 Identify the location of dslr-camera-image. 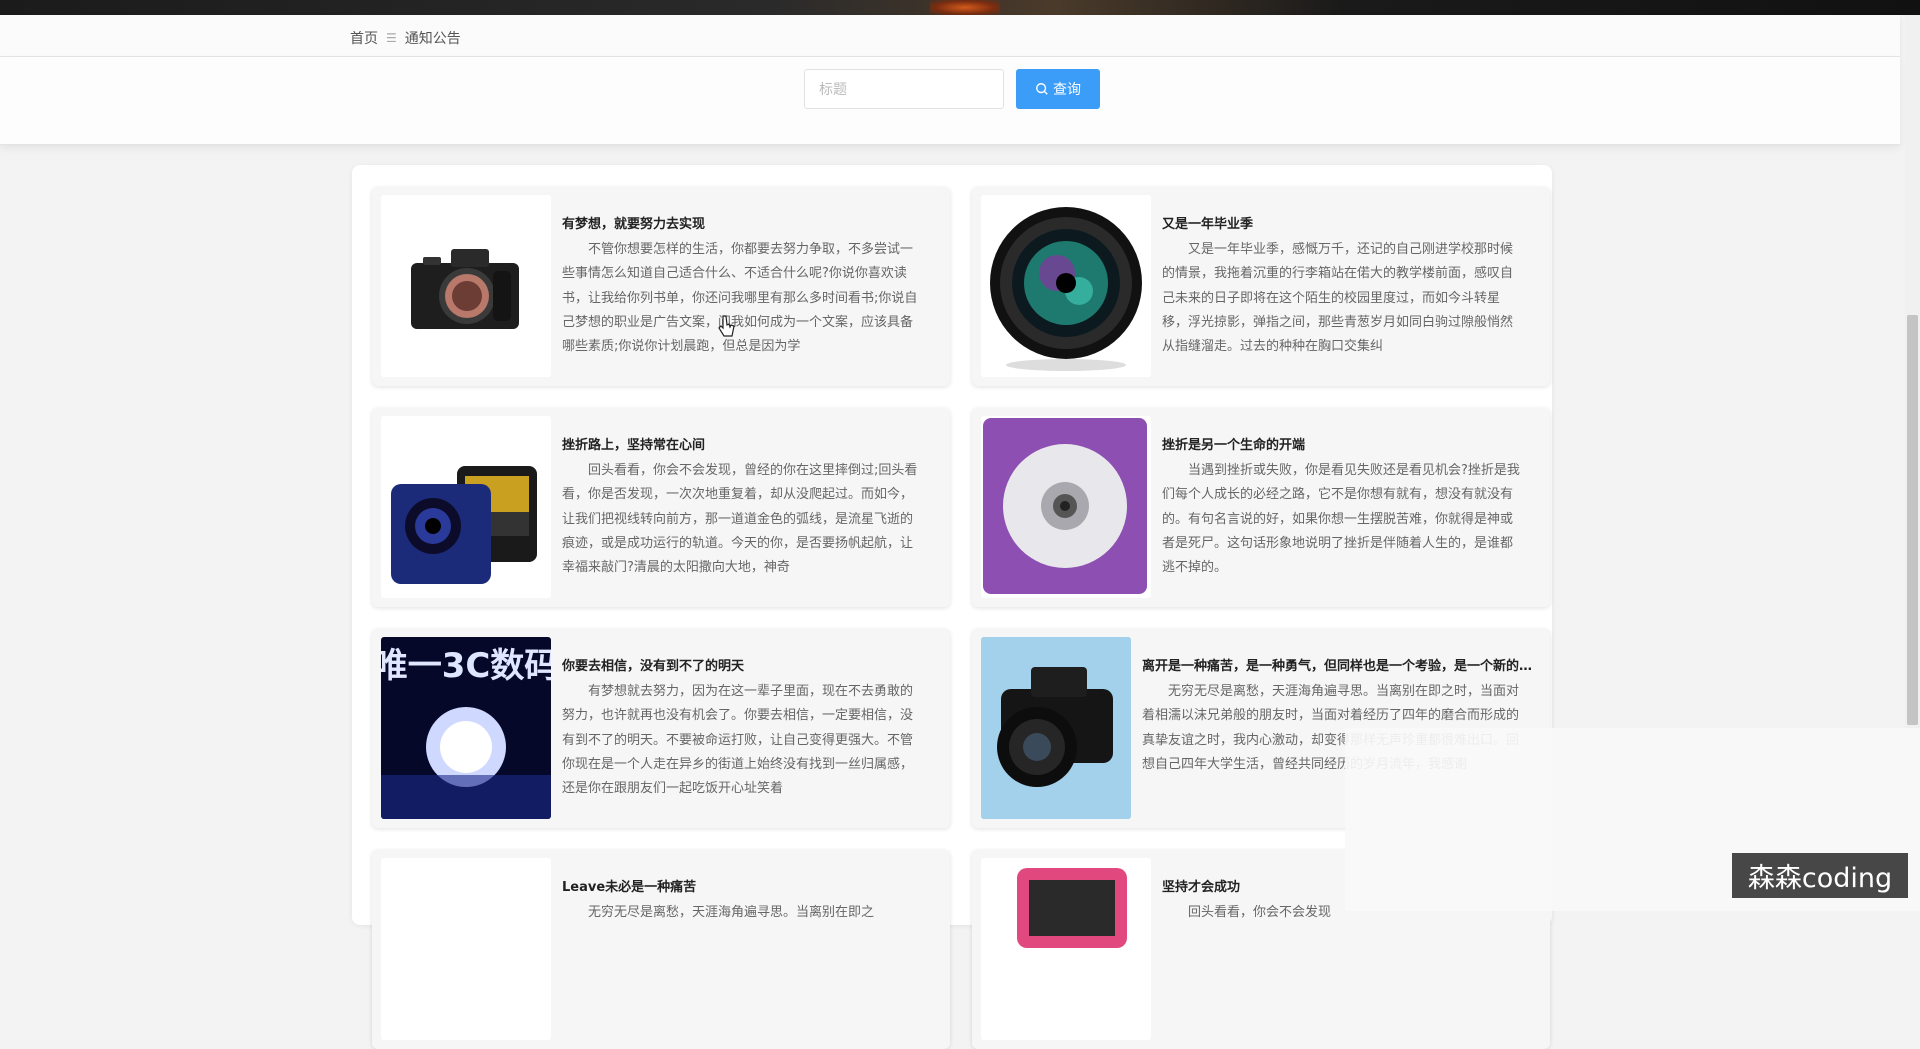
(1056, 728).